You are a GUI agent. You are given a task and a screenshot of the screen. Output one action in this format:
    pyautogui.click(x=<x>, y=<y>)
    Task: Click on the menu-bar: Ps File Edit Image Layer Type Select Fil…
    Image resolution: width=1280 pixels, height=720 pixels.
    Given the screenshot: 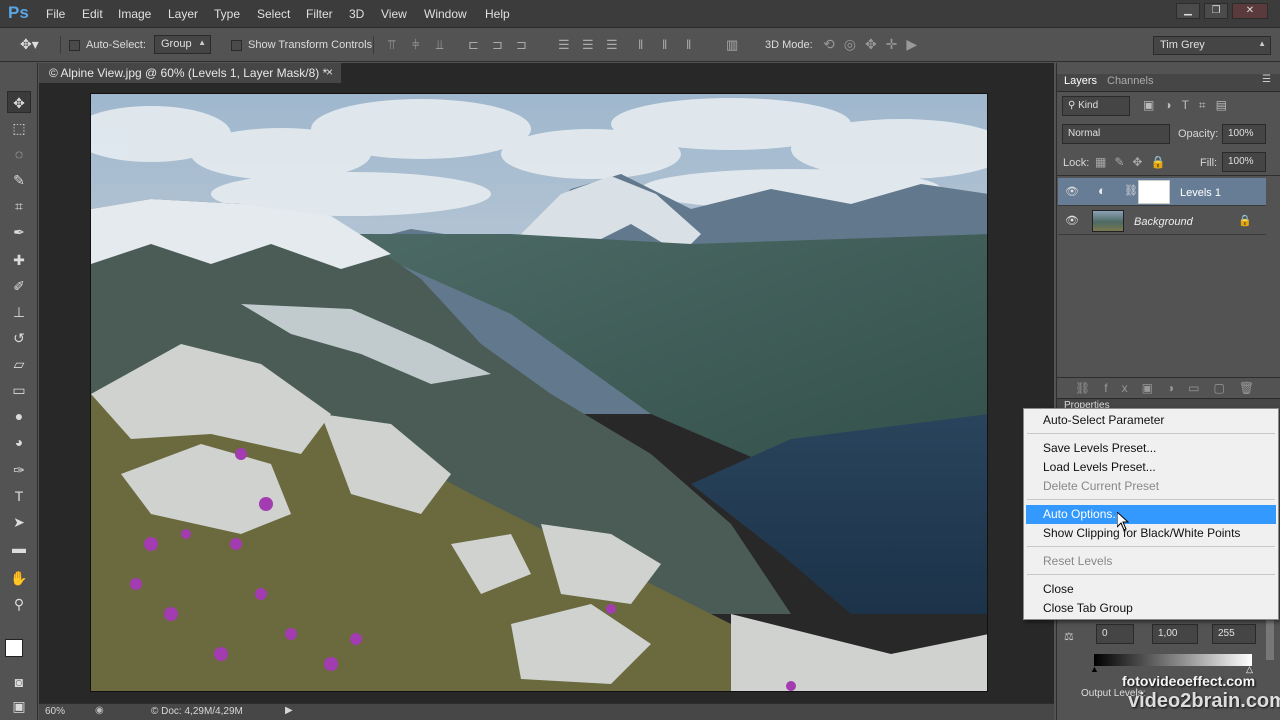 What is the action you would take?
    pyautogui.click(x=640, y=14)
    